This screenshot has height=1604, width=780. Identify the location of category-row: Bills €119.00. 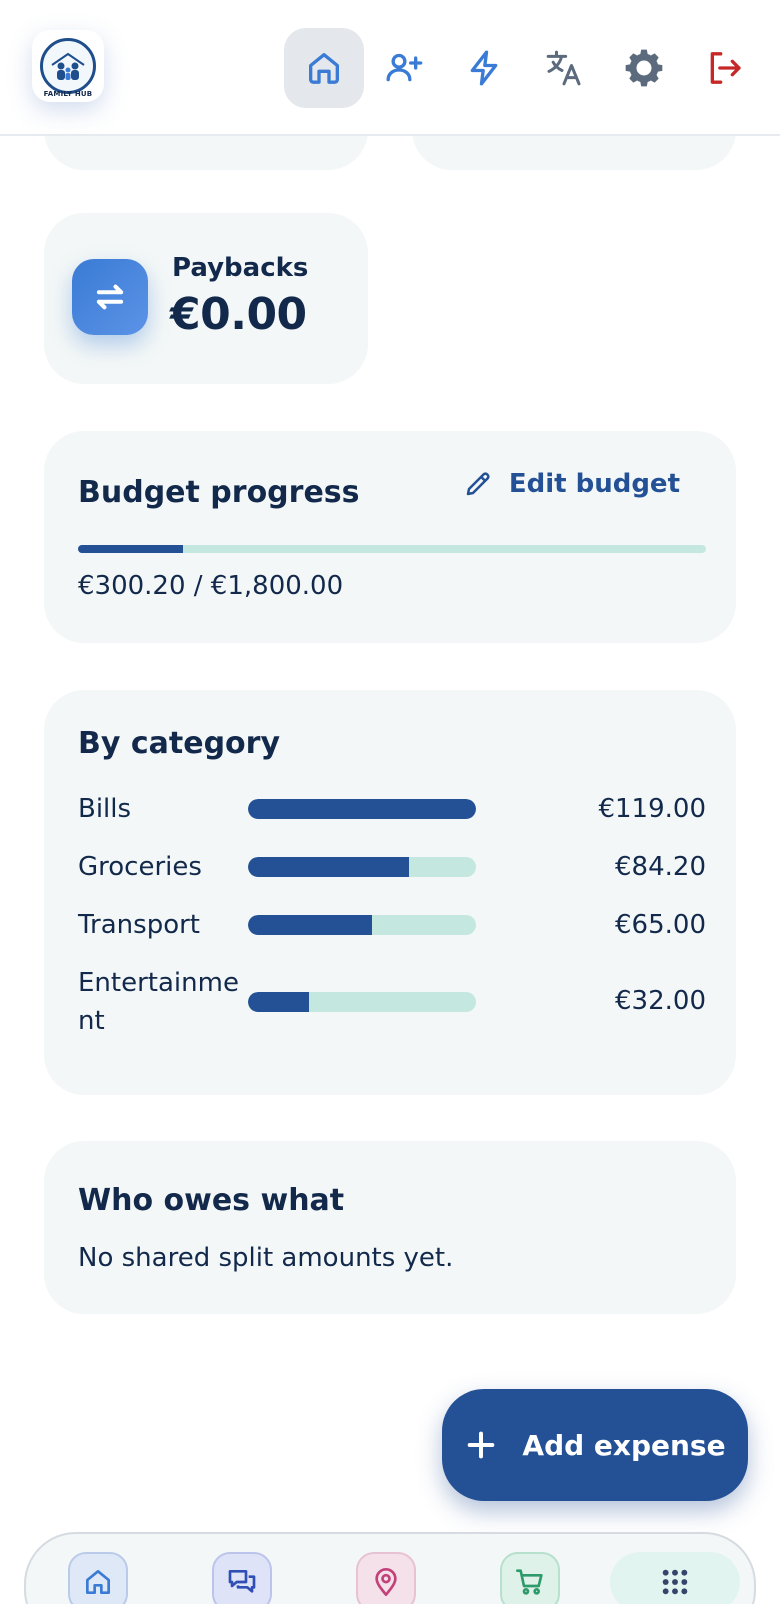
(392, 820).